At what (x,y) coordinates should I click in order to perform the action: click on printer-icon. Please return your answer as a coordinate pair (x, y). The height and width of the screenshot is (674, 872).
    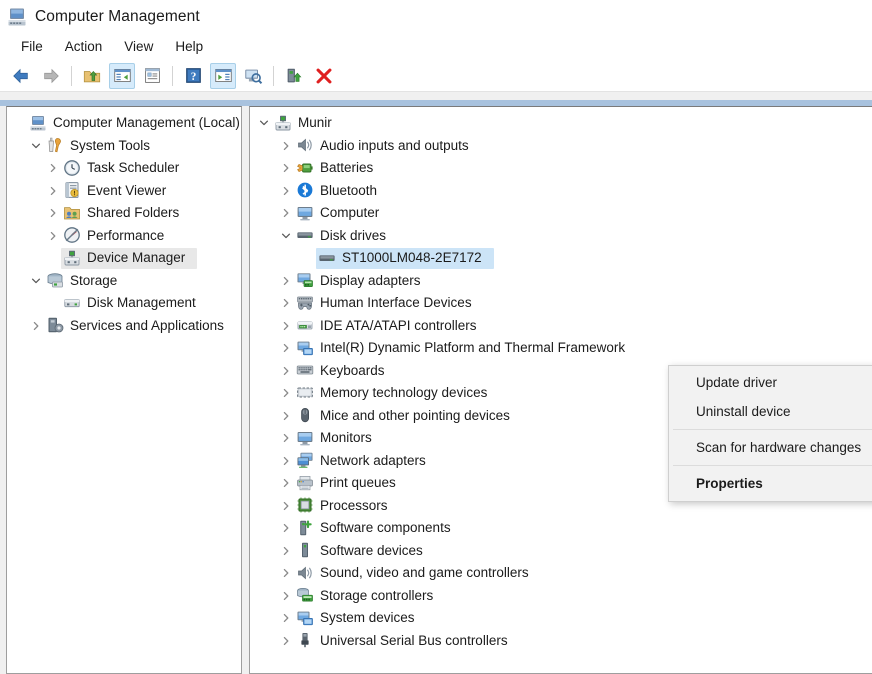
    Looking at the image, I should click on (305, 483).